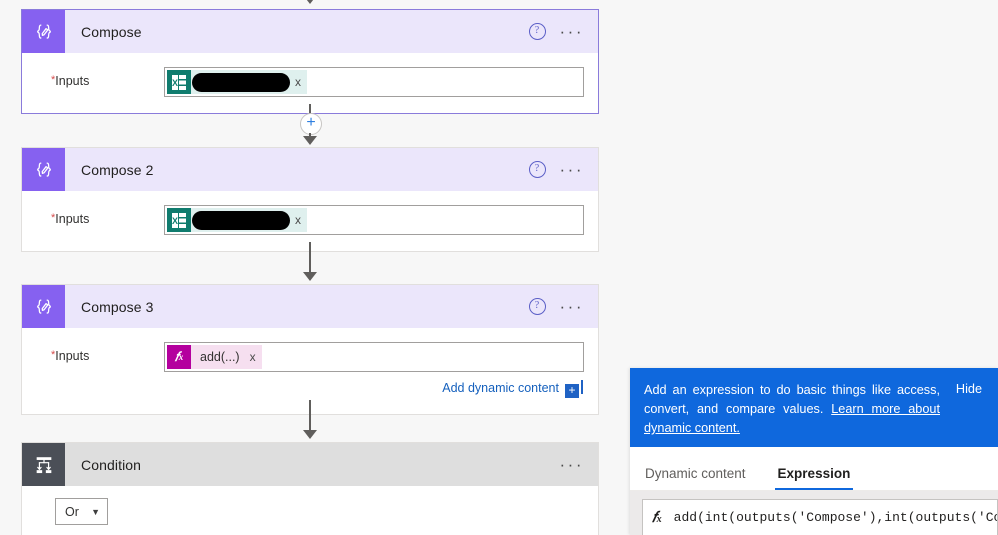 This screenshot has height=535, width=998. Describe the element at coordinates (695, 478) in the screenshot. I see `tab-dynamic-content: Dynamic content` at that location.